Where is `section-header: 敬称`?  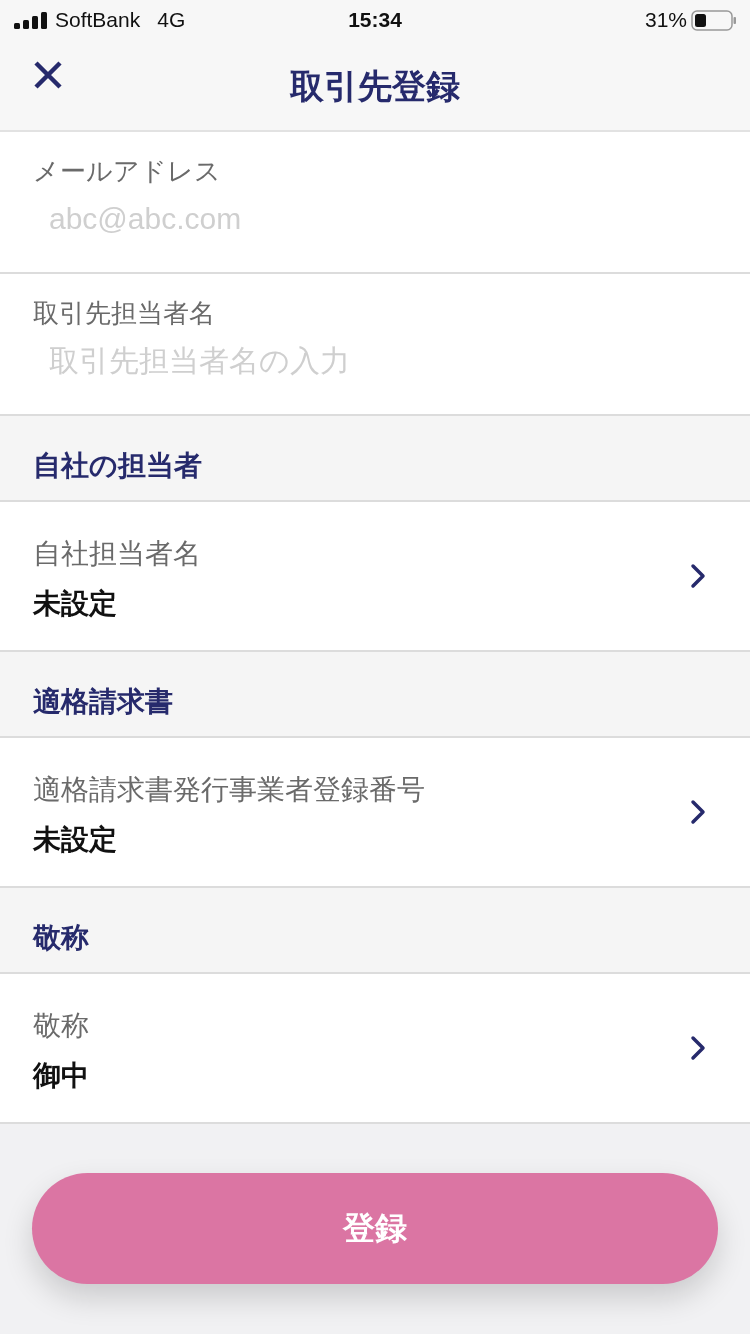
section-header: 敬称 is located at coordinates (375, 931).